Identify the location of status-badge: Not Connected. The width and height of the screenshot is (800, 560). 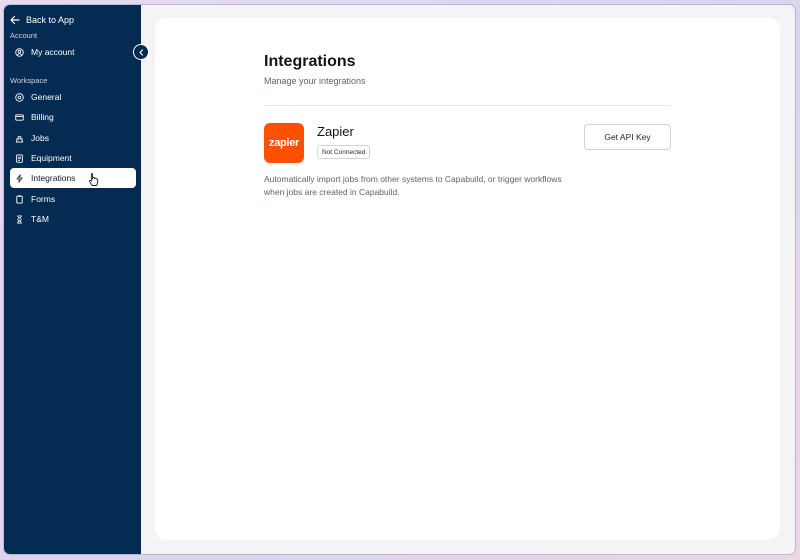
(344, 152).